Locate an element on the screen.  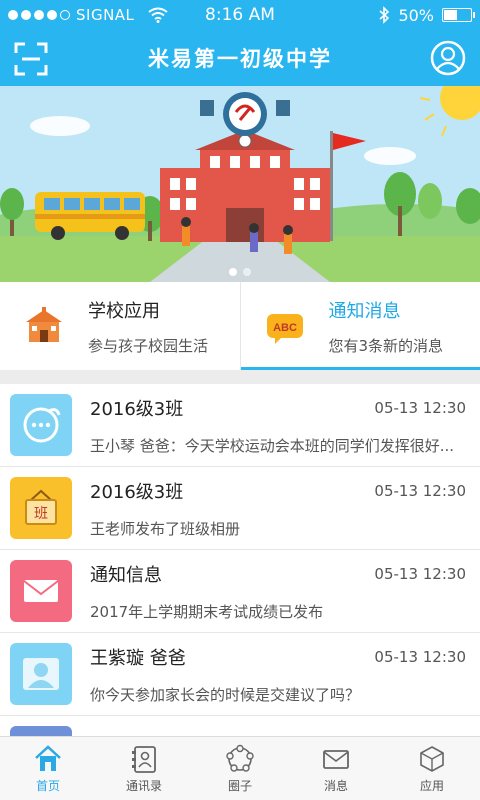
section-divider is located at coordinates (240, 377).